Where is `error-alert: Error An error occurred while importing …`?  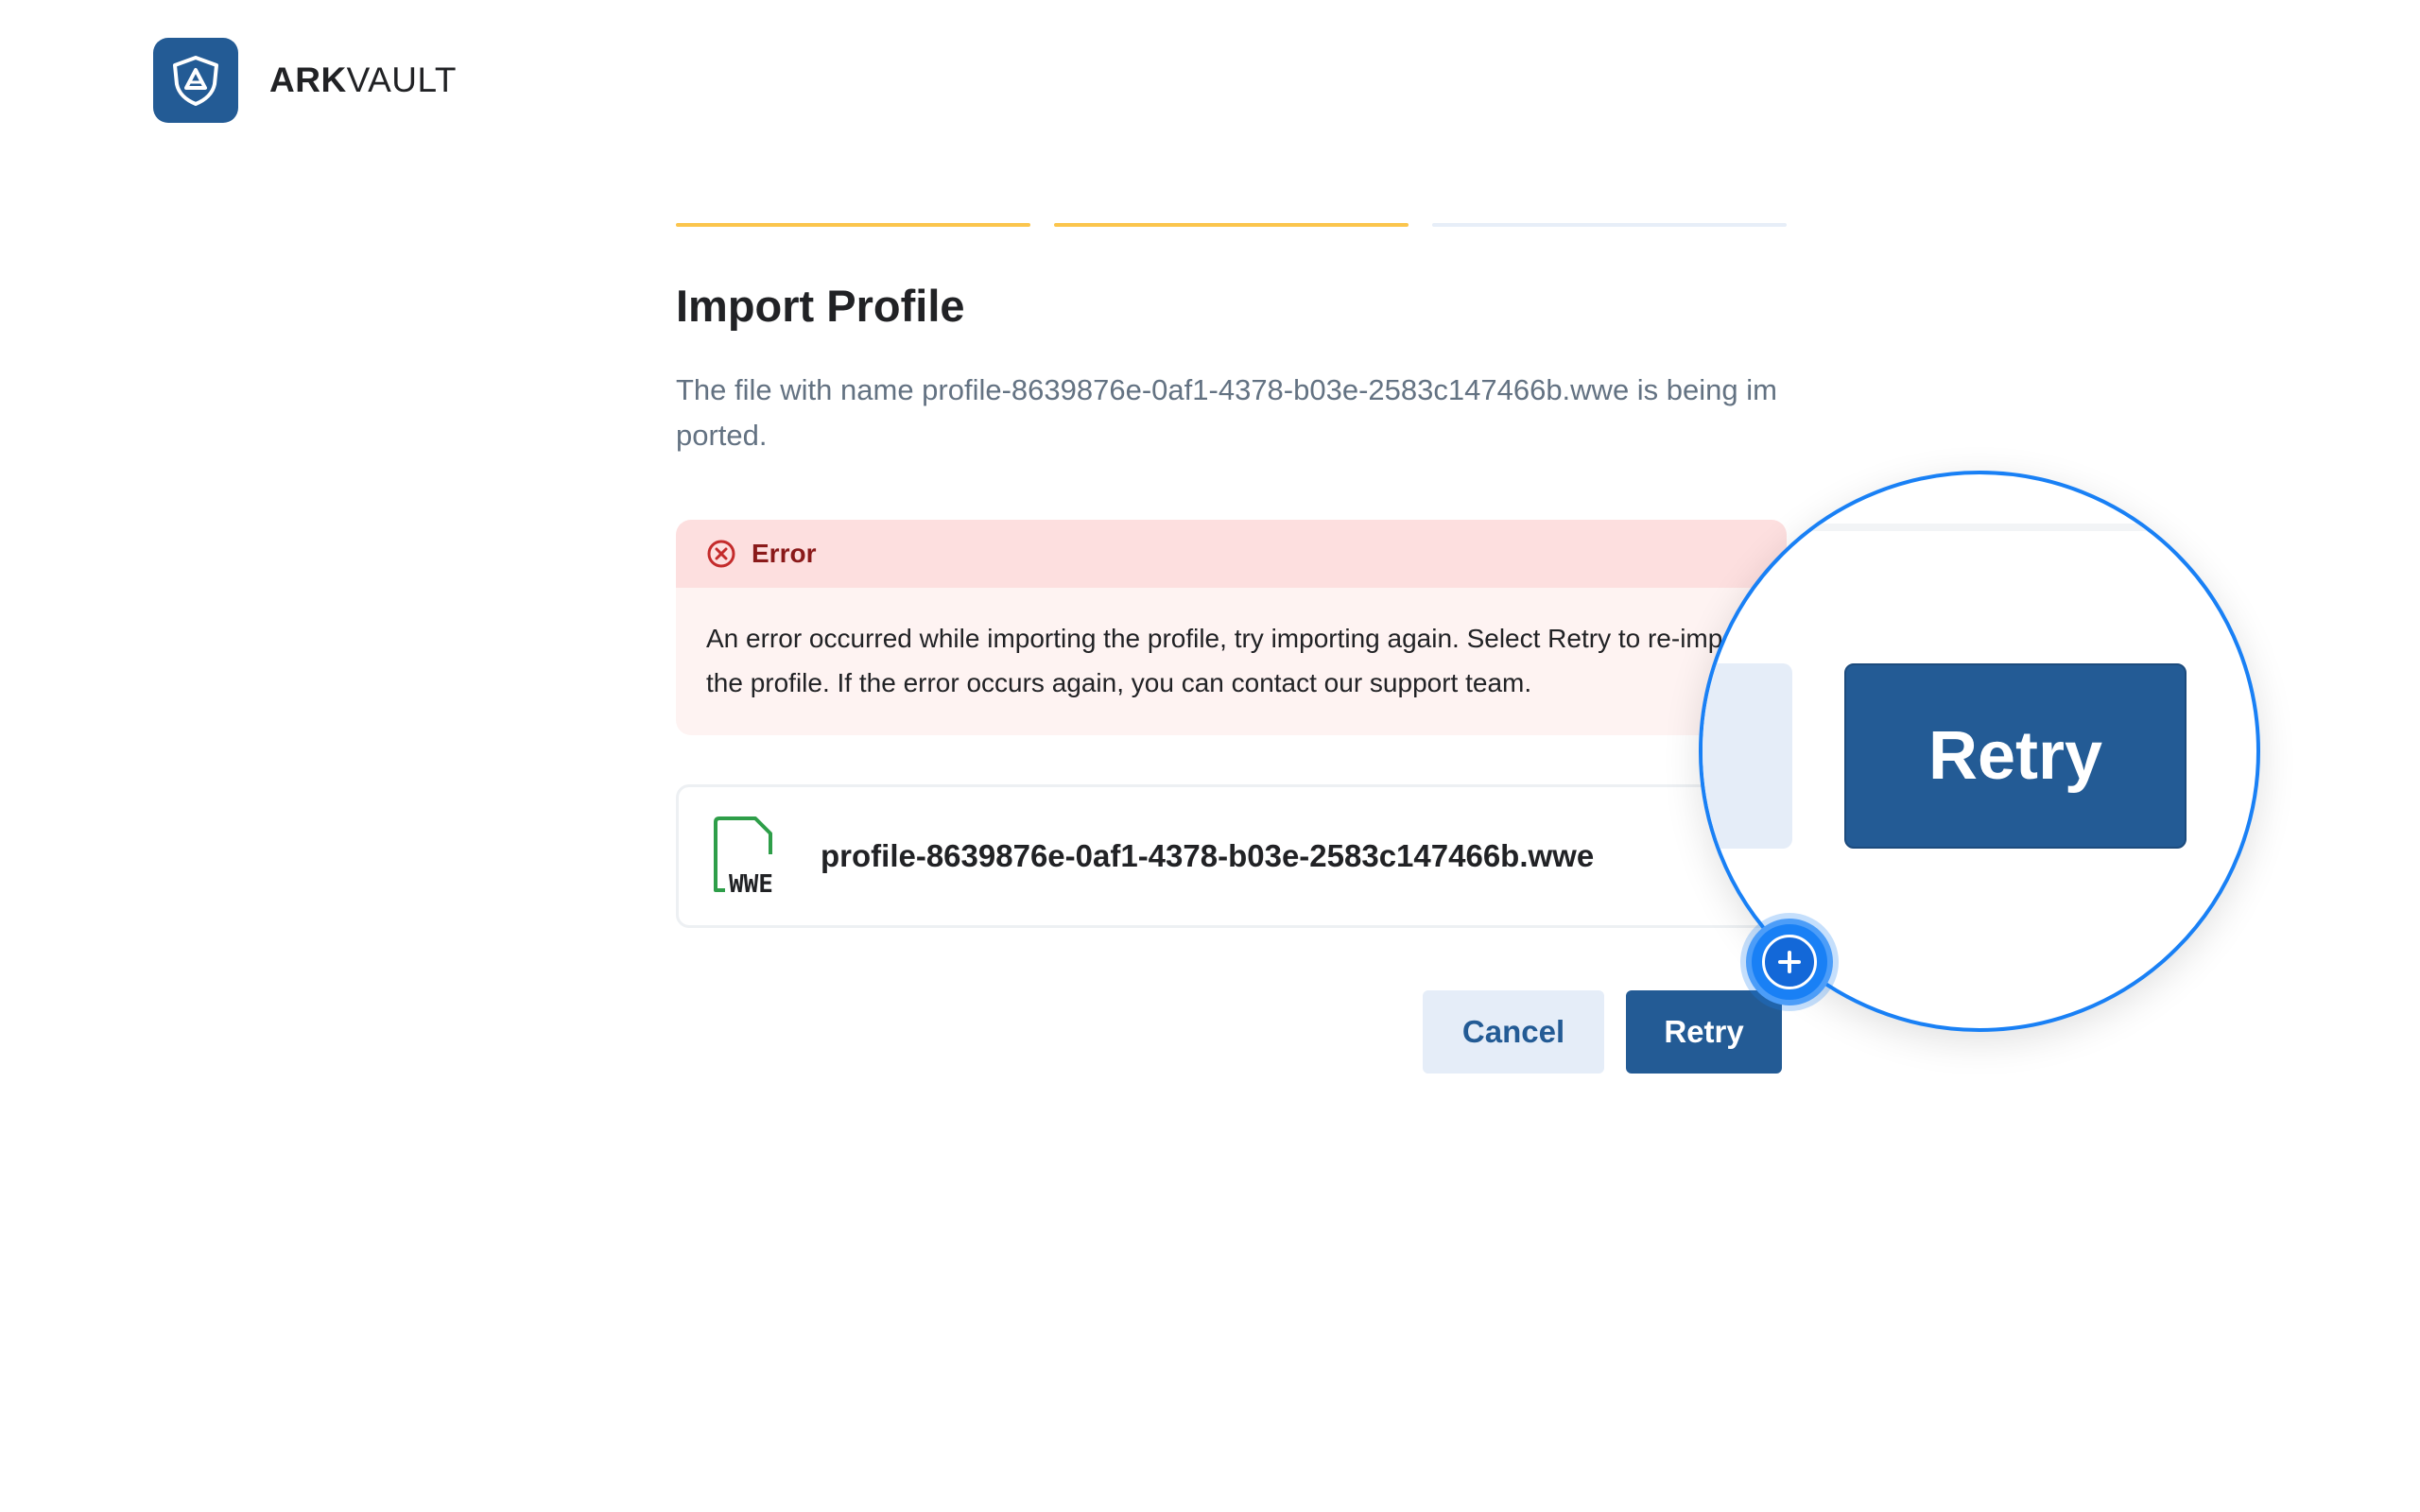 error-alert: Error An error occurred while importing … is located at coordinates (1231, 627).